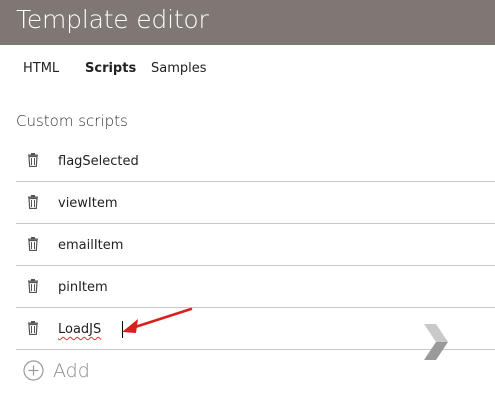  I want to click on script-name: emailItem, so click(90, 246).